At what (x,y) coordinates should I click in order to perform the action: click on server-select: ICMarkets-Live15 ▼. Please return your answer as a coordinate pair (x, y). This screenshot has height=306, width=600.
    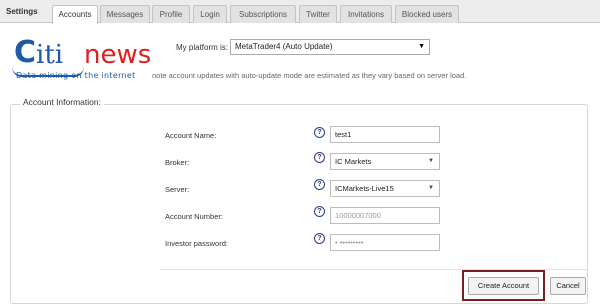
    Looking at the image, I should click on (385, 188).